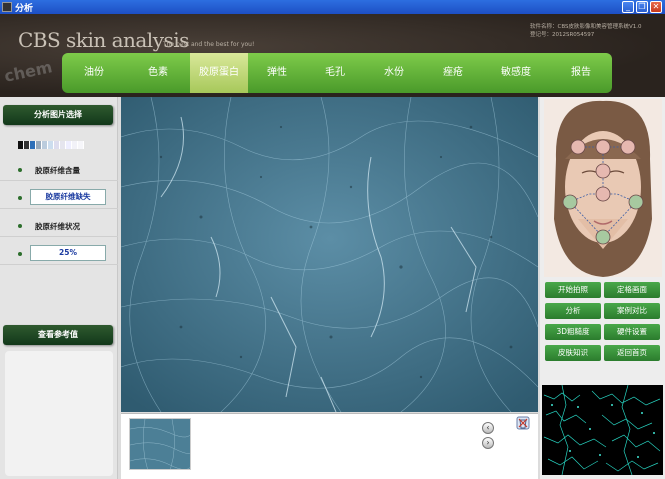  Describe the element at coordinates (581, 73) in the screenshot. I see `tab-report: 报告` at that location.